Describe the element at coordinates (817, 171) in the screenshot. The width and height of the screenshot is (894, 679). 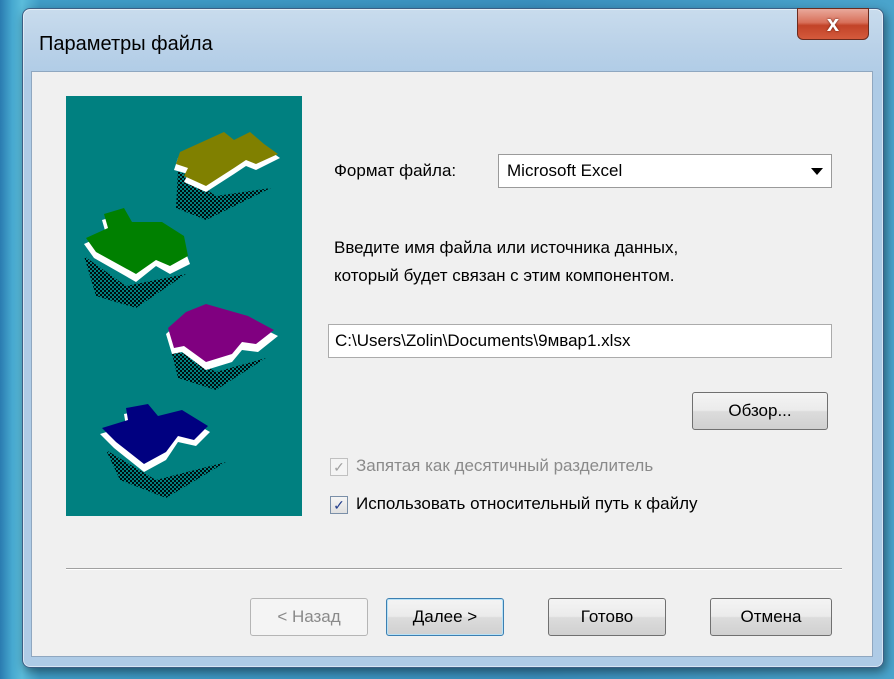
I see `chevron-down-icon` at that location.